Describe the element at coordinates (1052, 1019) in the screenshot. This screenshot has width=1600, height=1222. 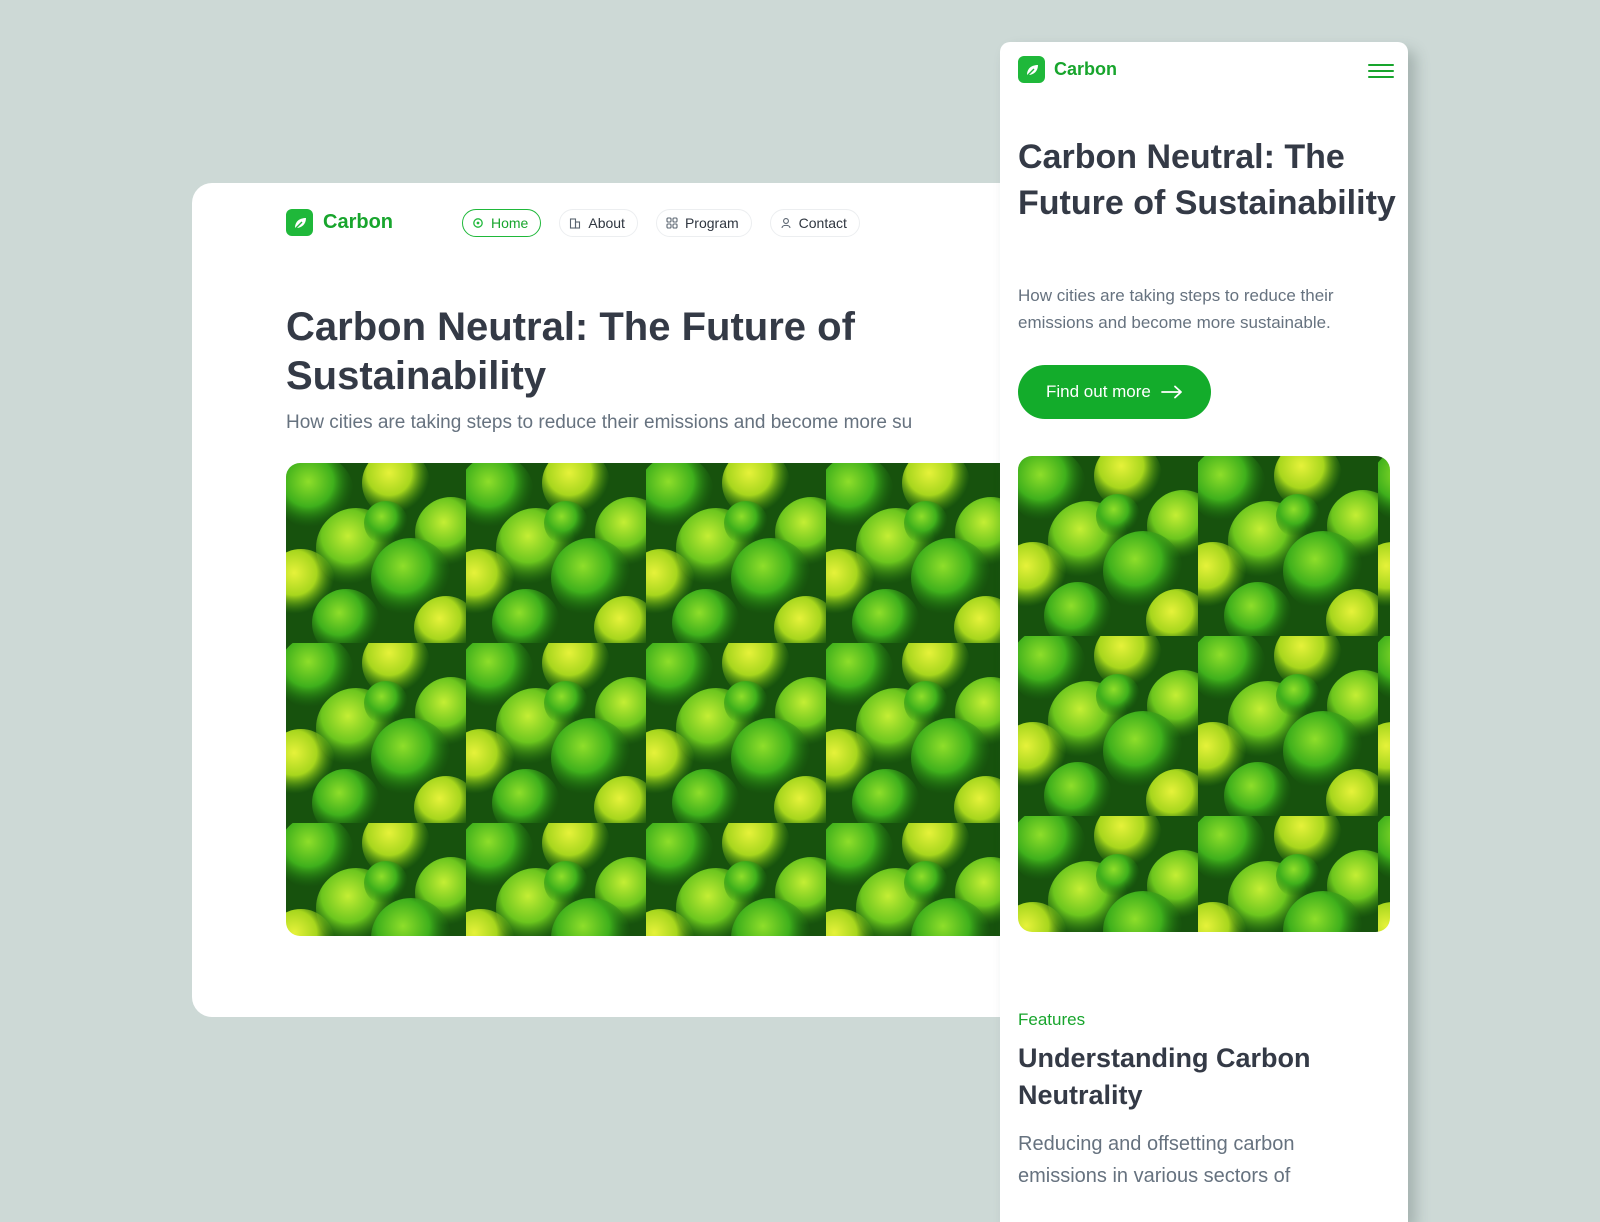
I see `features-eyebrow: Features` at that location.